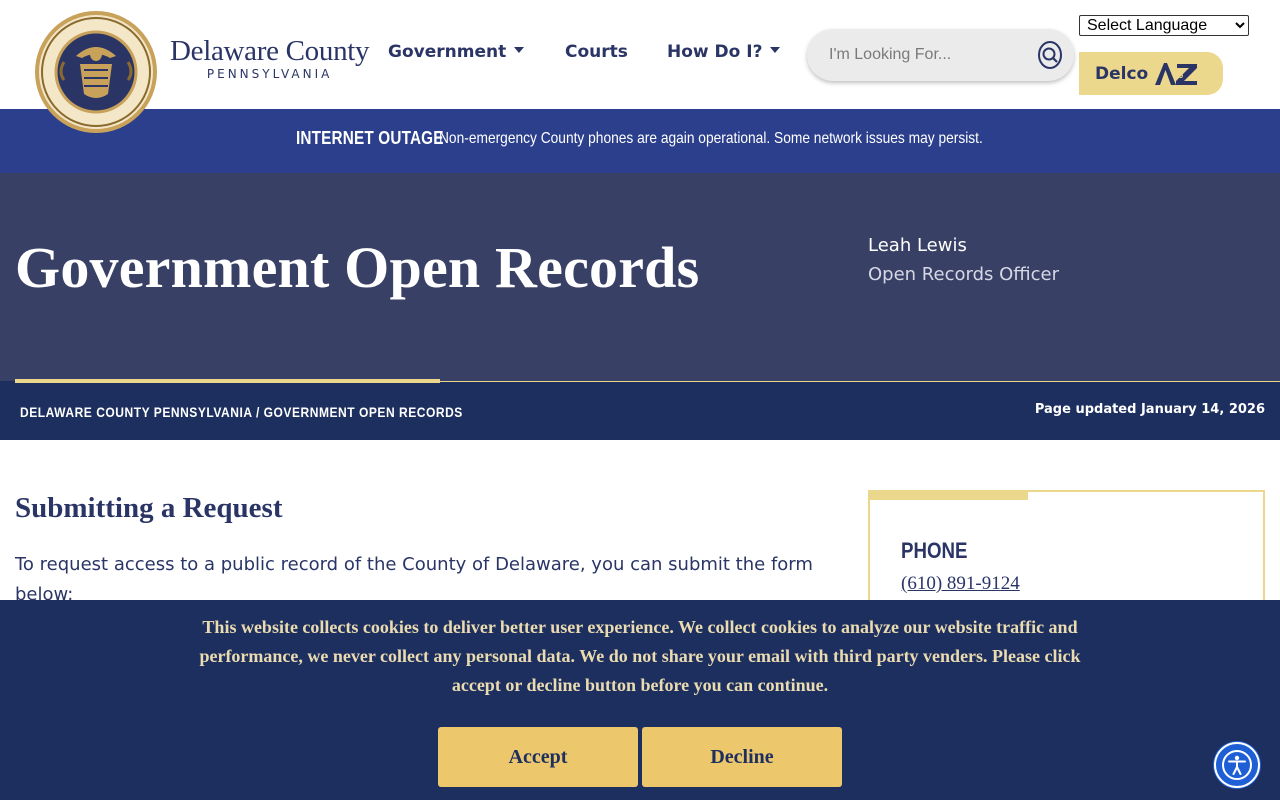  I want to click on nav-government: Government, so click(456, 52).